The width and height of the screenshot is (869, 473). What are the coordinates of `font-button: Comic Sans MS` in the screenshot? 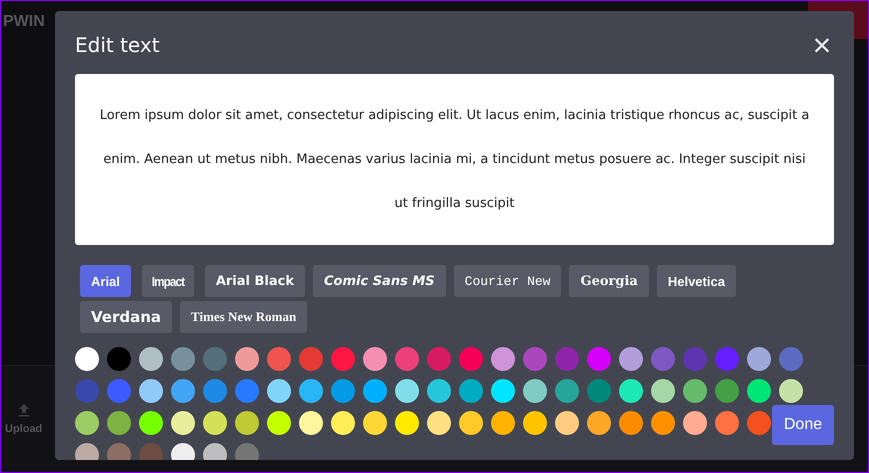 It's located at (379, 281).